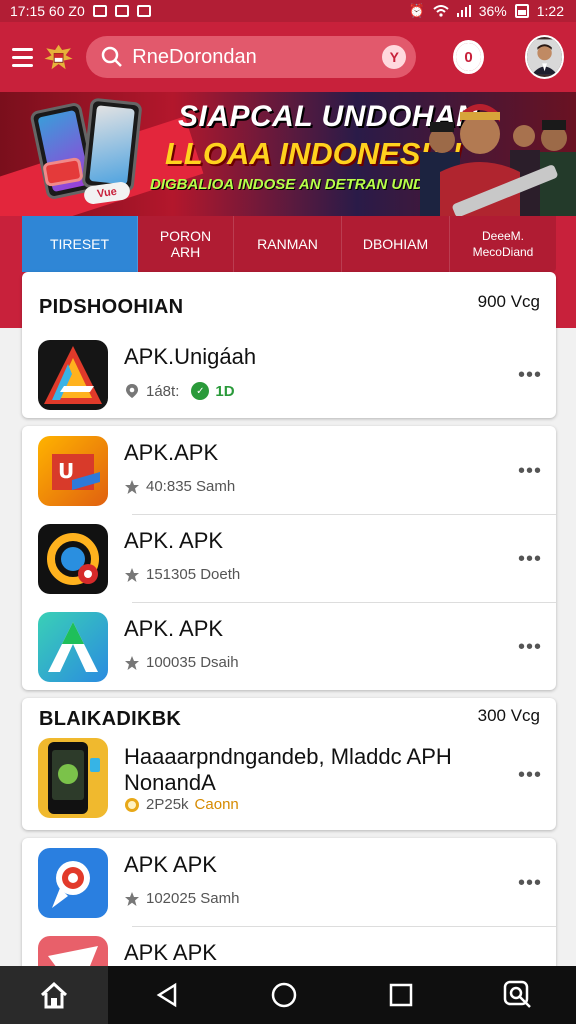 The height and width of the screenshot is (1024, 576). I want to click on recents-button, so click(400, 995).